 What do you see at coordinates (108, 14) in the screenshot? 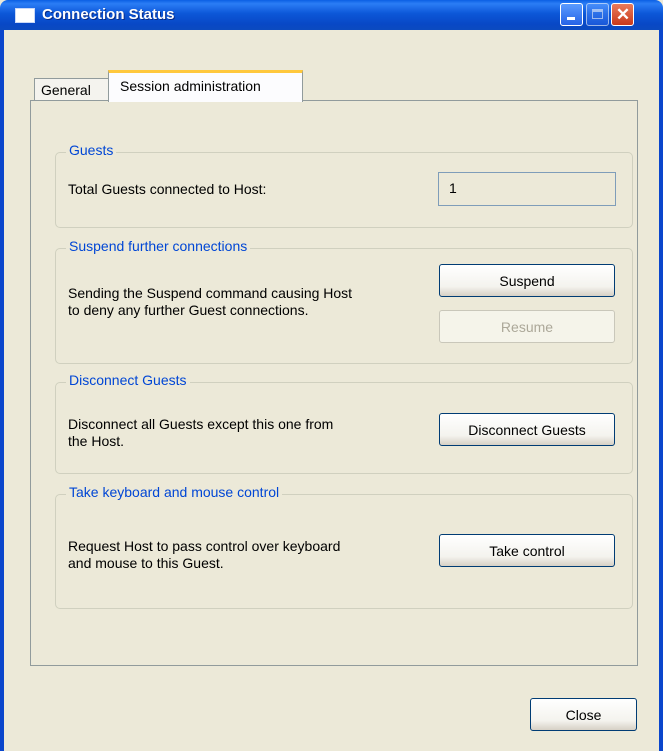
I see `window-title: Connection Status` at bounding box center [108, 14].